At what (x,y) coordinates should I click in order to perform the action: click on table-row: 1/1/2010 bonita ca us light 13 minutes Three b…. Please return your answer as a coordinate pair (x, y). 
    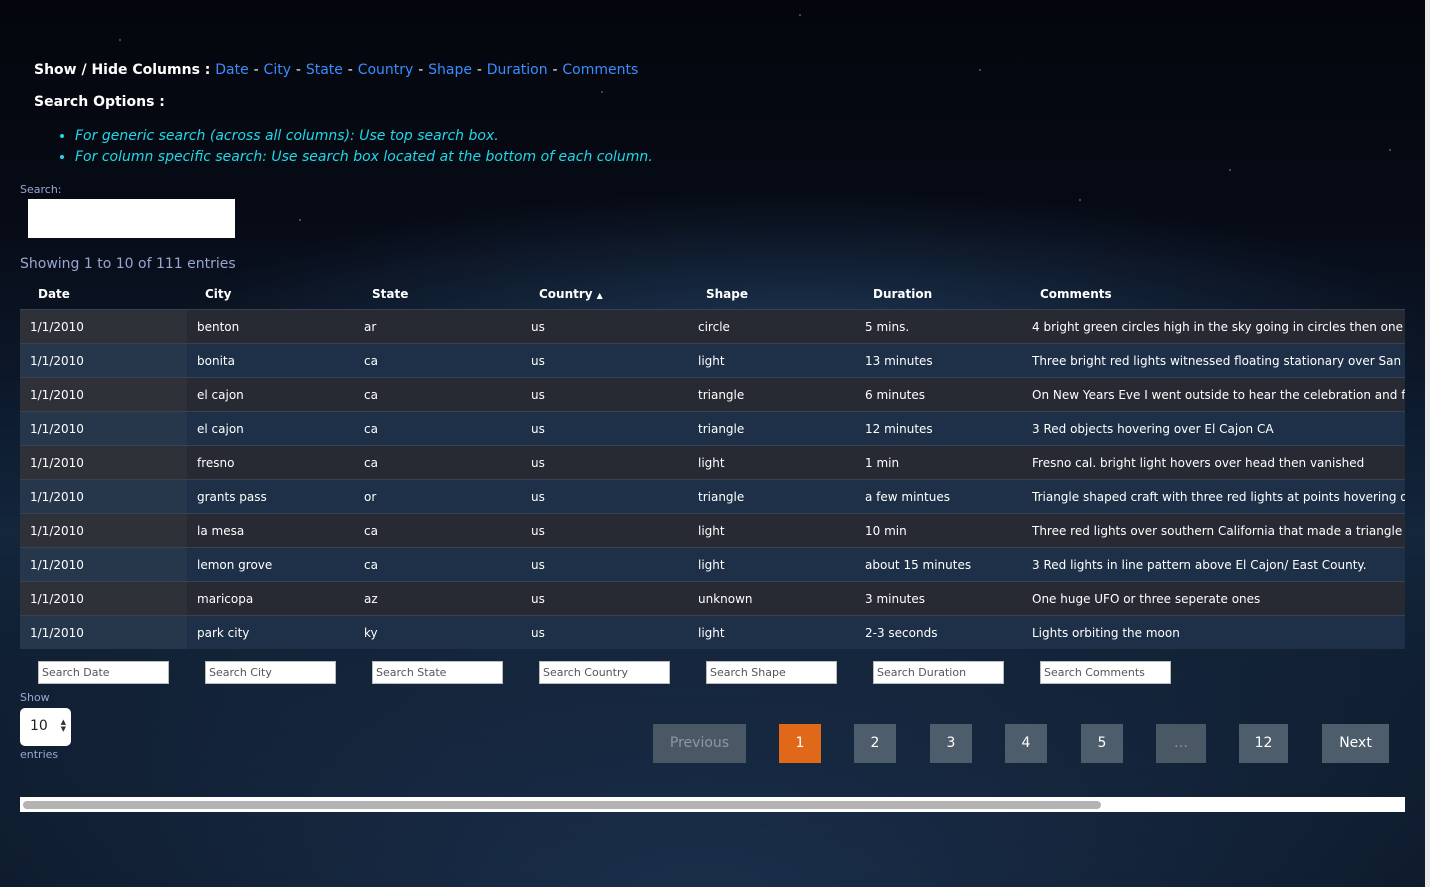
    Looking at the image, I should click on (712, 360).